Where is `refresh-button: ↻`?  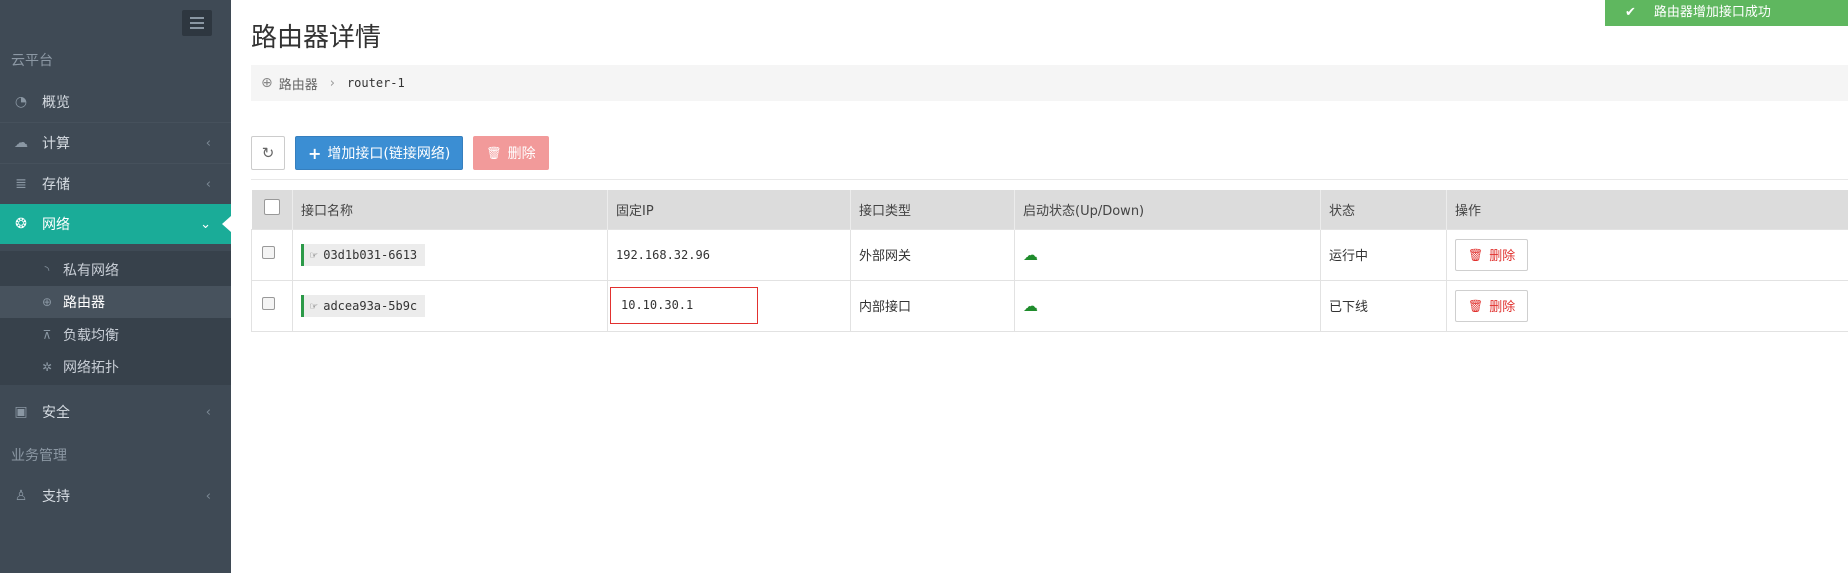
refresh-button: ↻ is located at coordinates (268, 153).